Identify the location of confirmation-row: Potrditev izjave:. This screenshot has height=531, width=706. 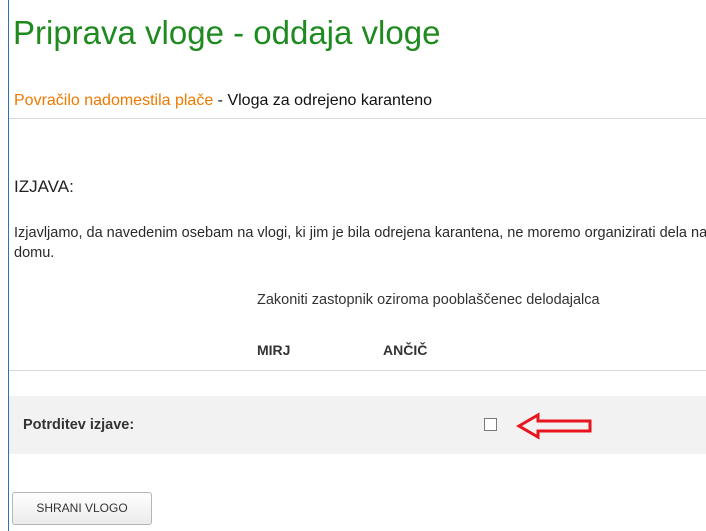
(357, 425).